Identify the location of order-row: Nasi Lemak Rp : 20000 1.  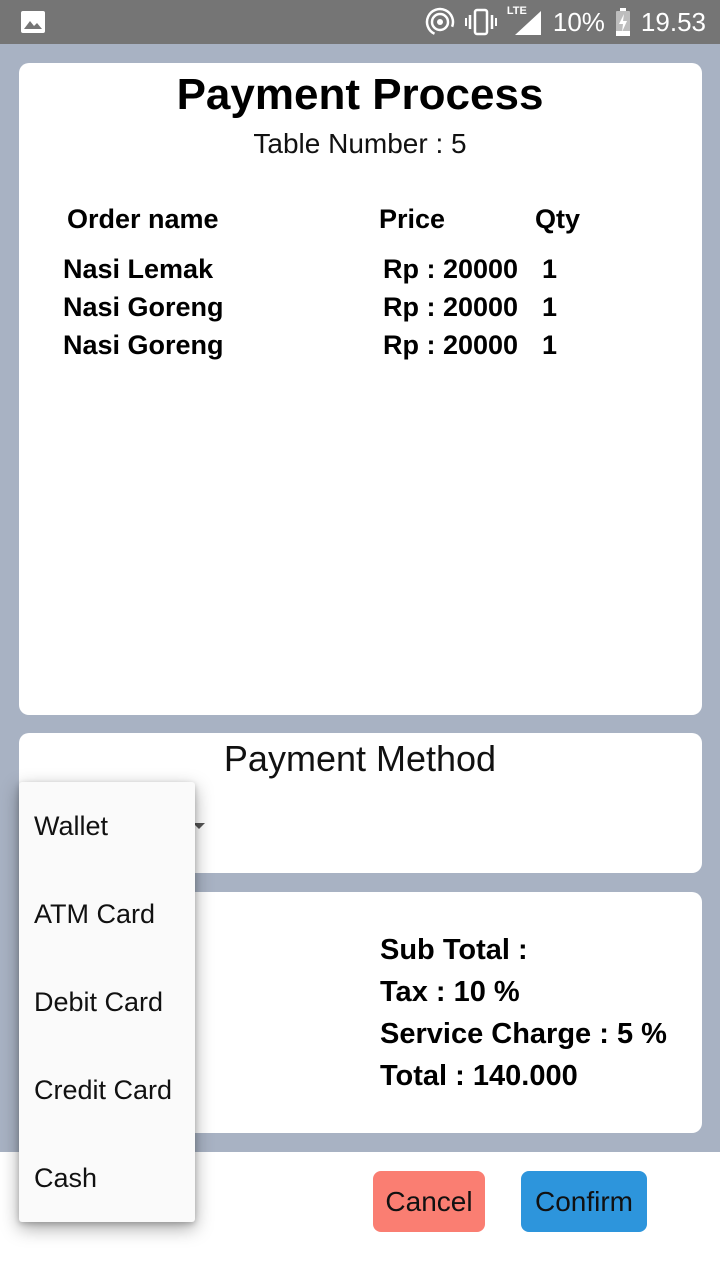
(360, 273).